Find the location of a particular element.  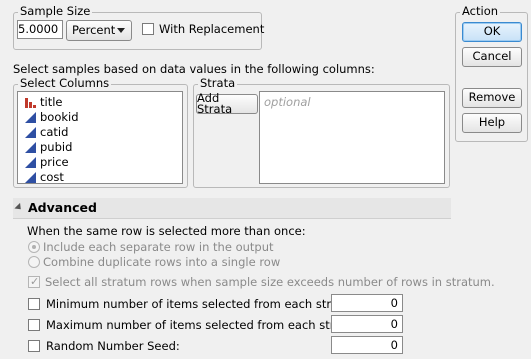

unit-dropdown-value: Percent is located at coordinates (94, 29).